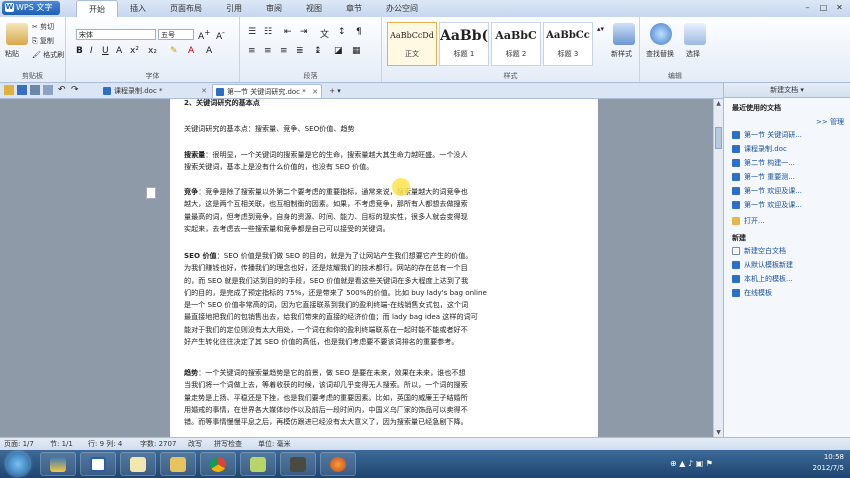  Describe the element at coordinates (736, 251) in the screenshot. I see `blank-document-icon` at that location.